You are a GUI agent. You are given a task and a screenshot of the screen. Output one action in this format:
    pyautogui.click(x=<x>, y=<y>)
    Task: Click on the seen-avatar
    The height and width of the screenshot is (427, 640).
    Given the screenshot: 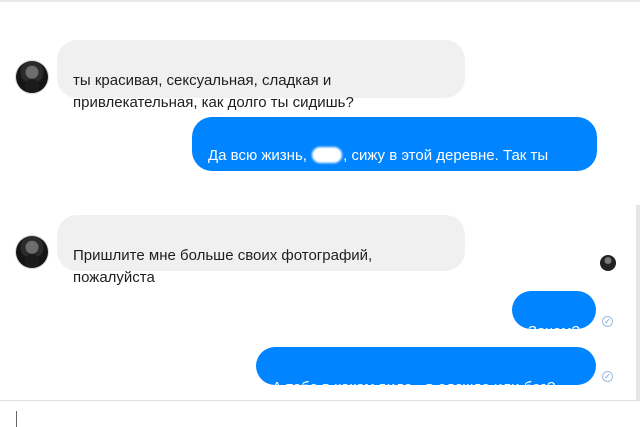 What is the action you would take?
    pyautogui.click(x=608, y=263)
    